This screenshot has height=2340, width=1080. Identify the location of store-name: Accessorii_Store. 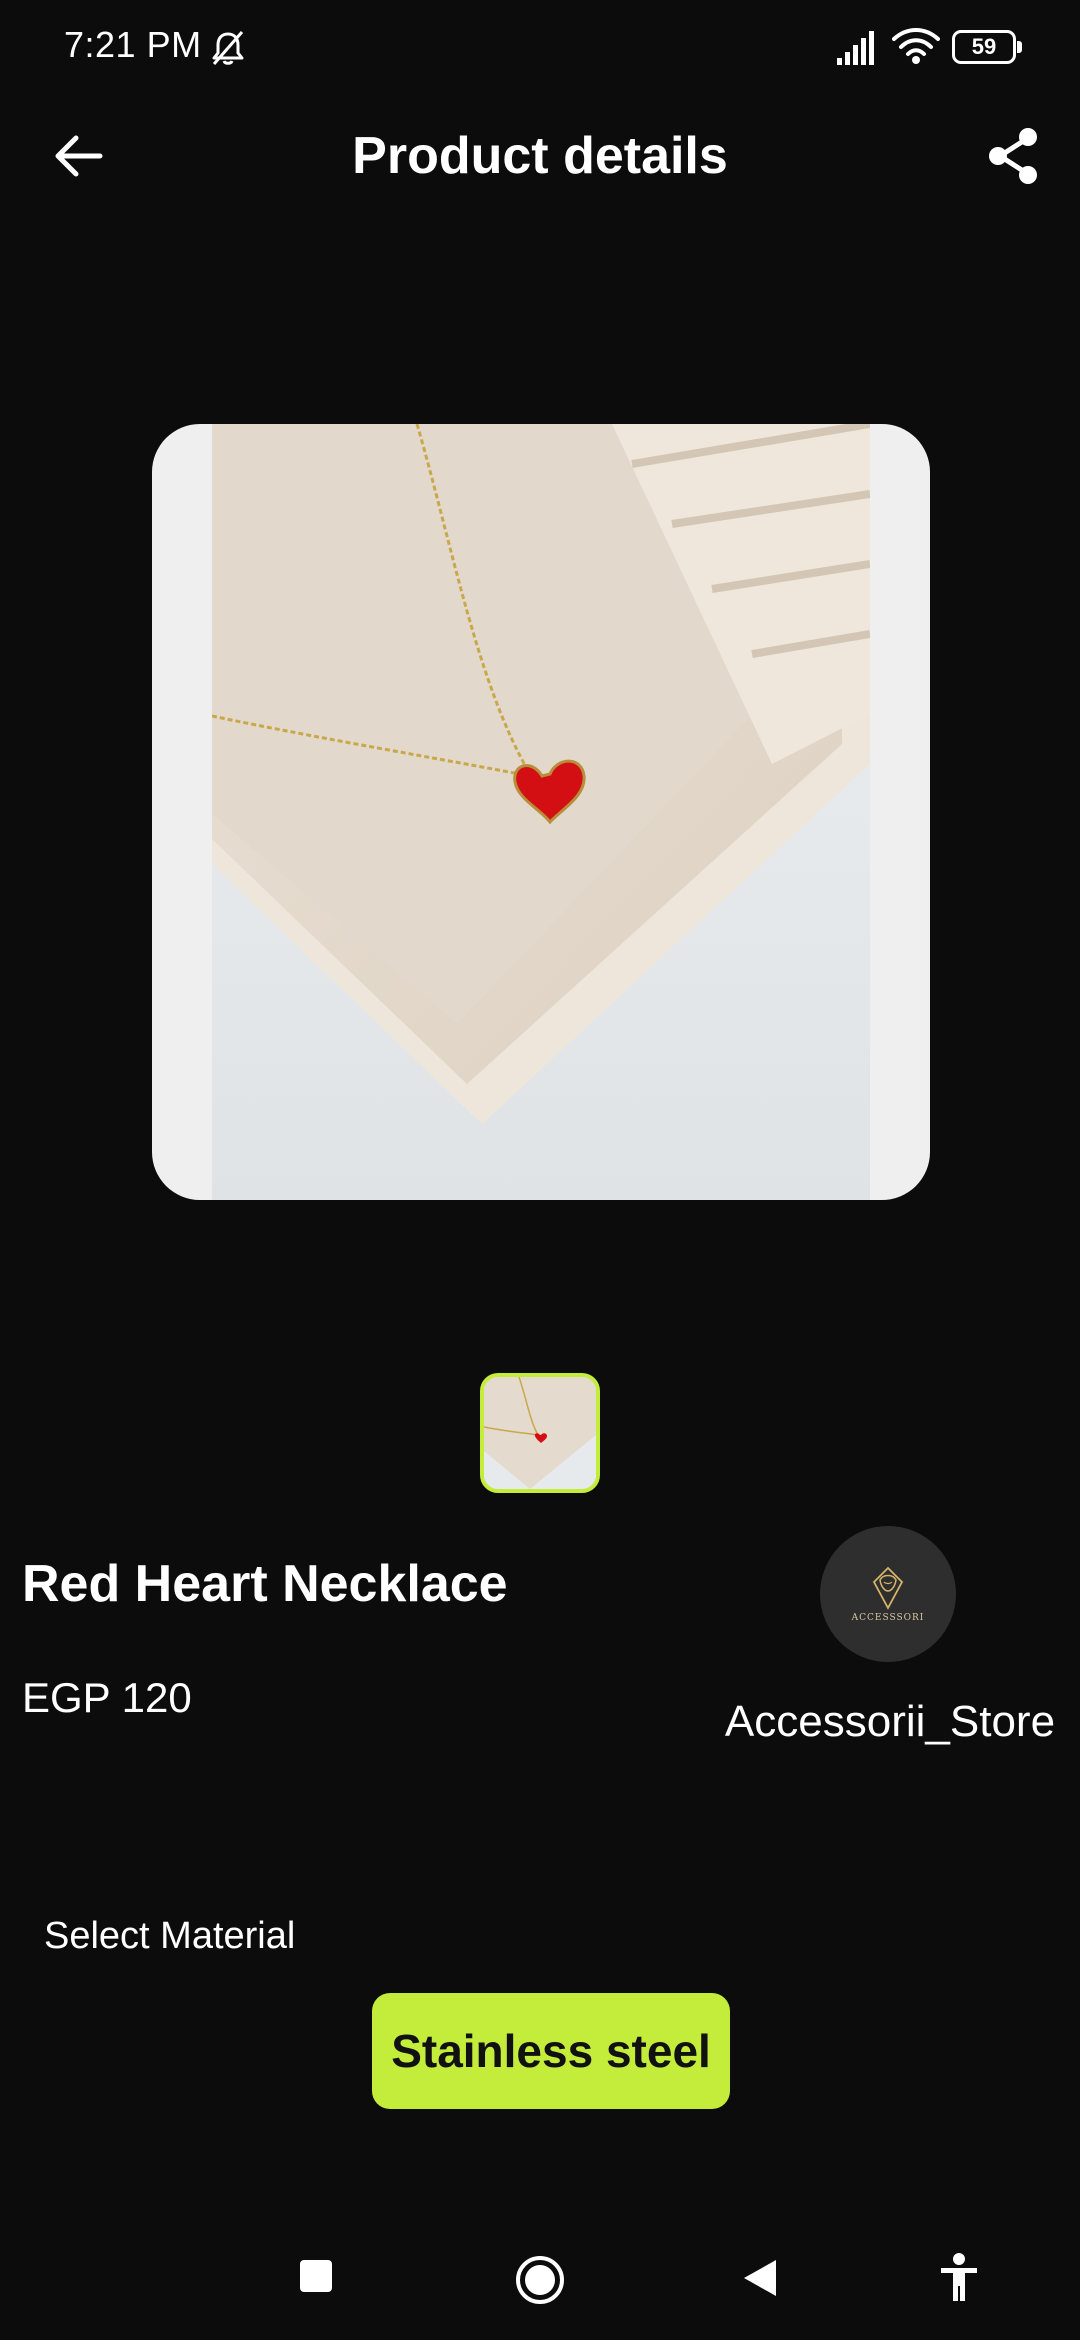
(890, 1722).